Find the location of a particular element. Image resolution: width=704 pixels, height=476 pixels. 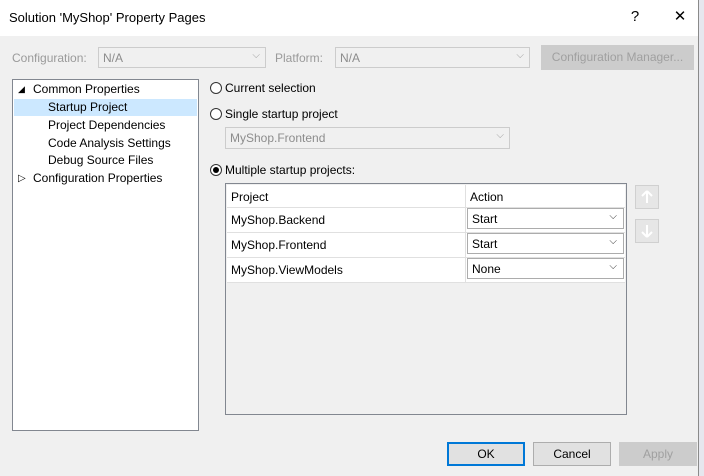

single-startup-label: Single startup project is located at coordinates (281, 114).